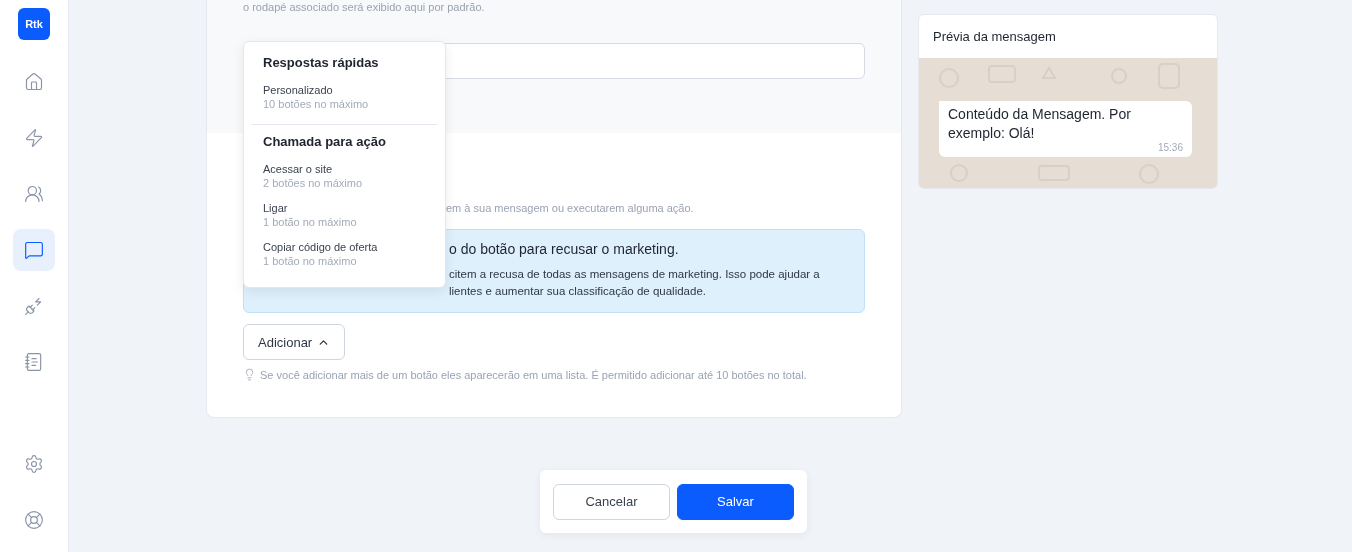 Image resolution: width=1352 pixels, height=552 pixels. I want to click on footer-note: o rodapé associado será exibido aqui por padrão., so click(364, 7).